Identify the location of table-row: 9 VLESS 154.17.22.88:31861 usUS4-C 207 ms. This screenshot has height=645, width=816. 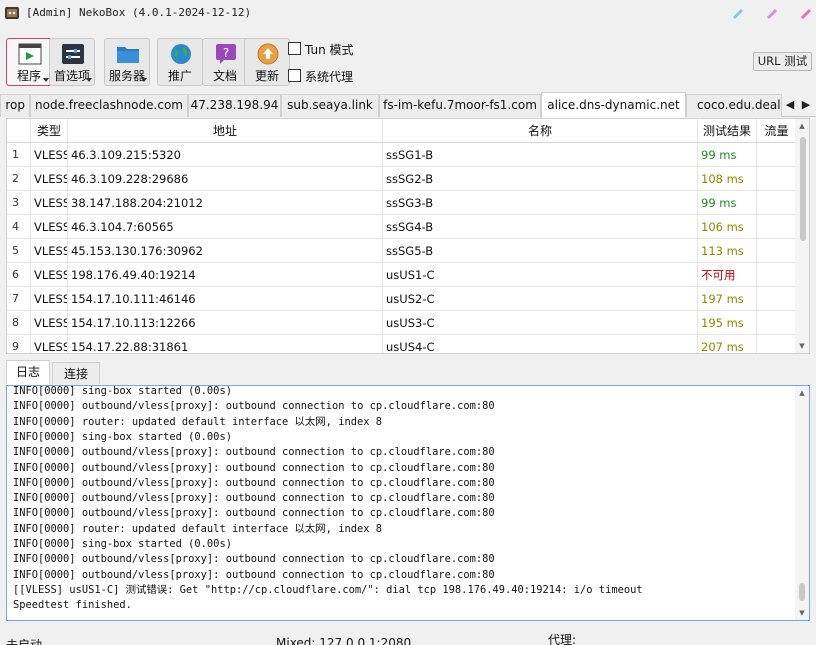
(402, 344).